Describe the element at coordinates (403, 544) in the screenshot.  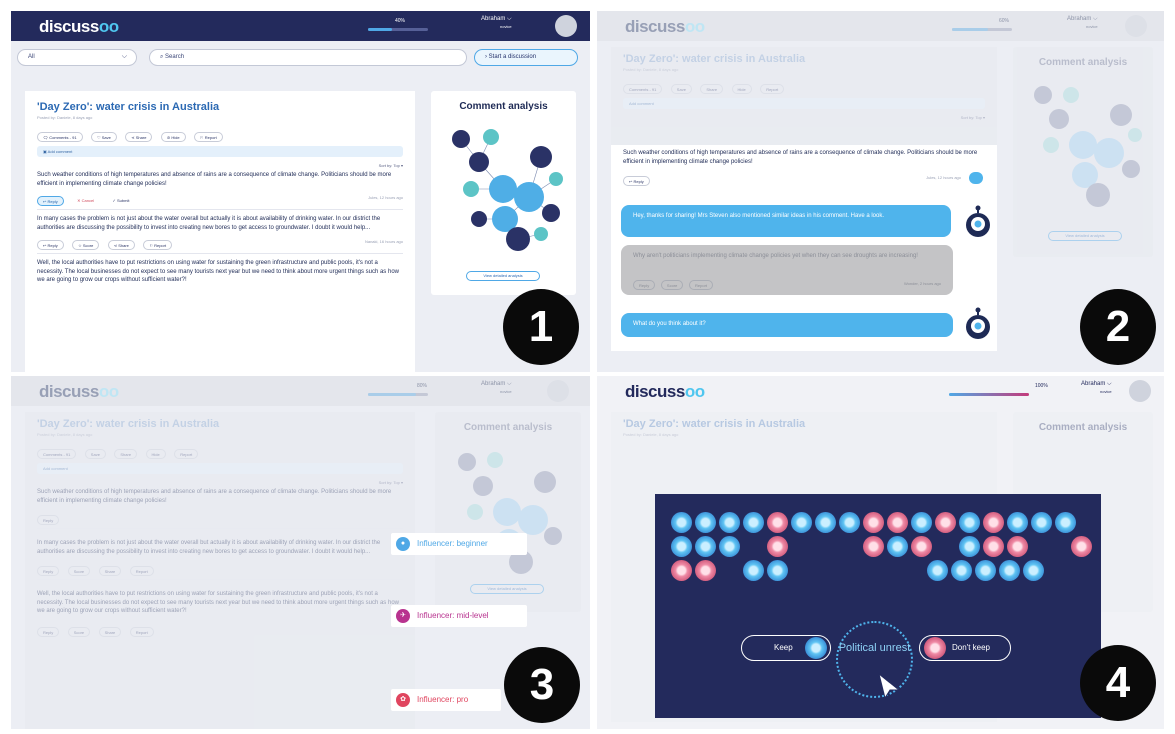
I see `chat-bubble-icon: ●` at that location.